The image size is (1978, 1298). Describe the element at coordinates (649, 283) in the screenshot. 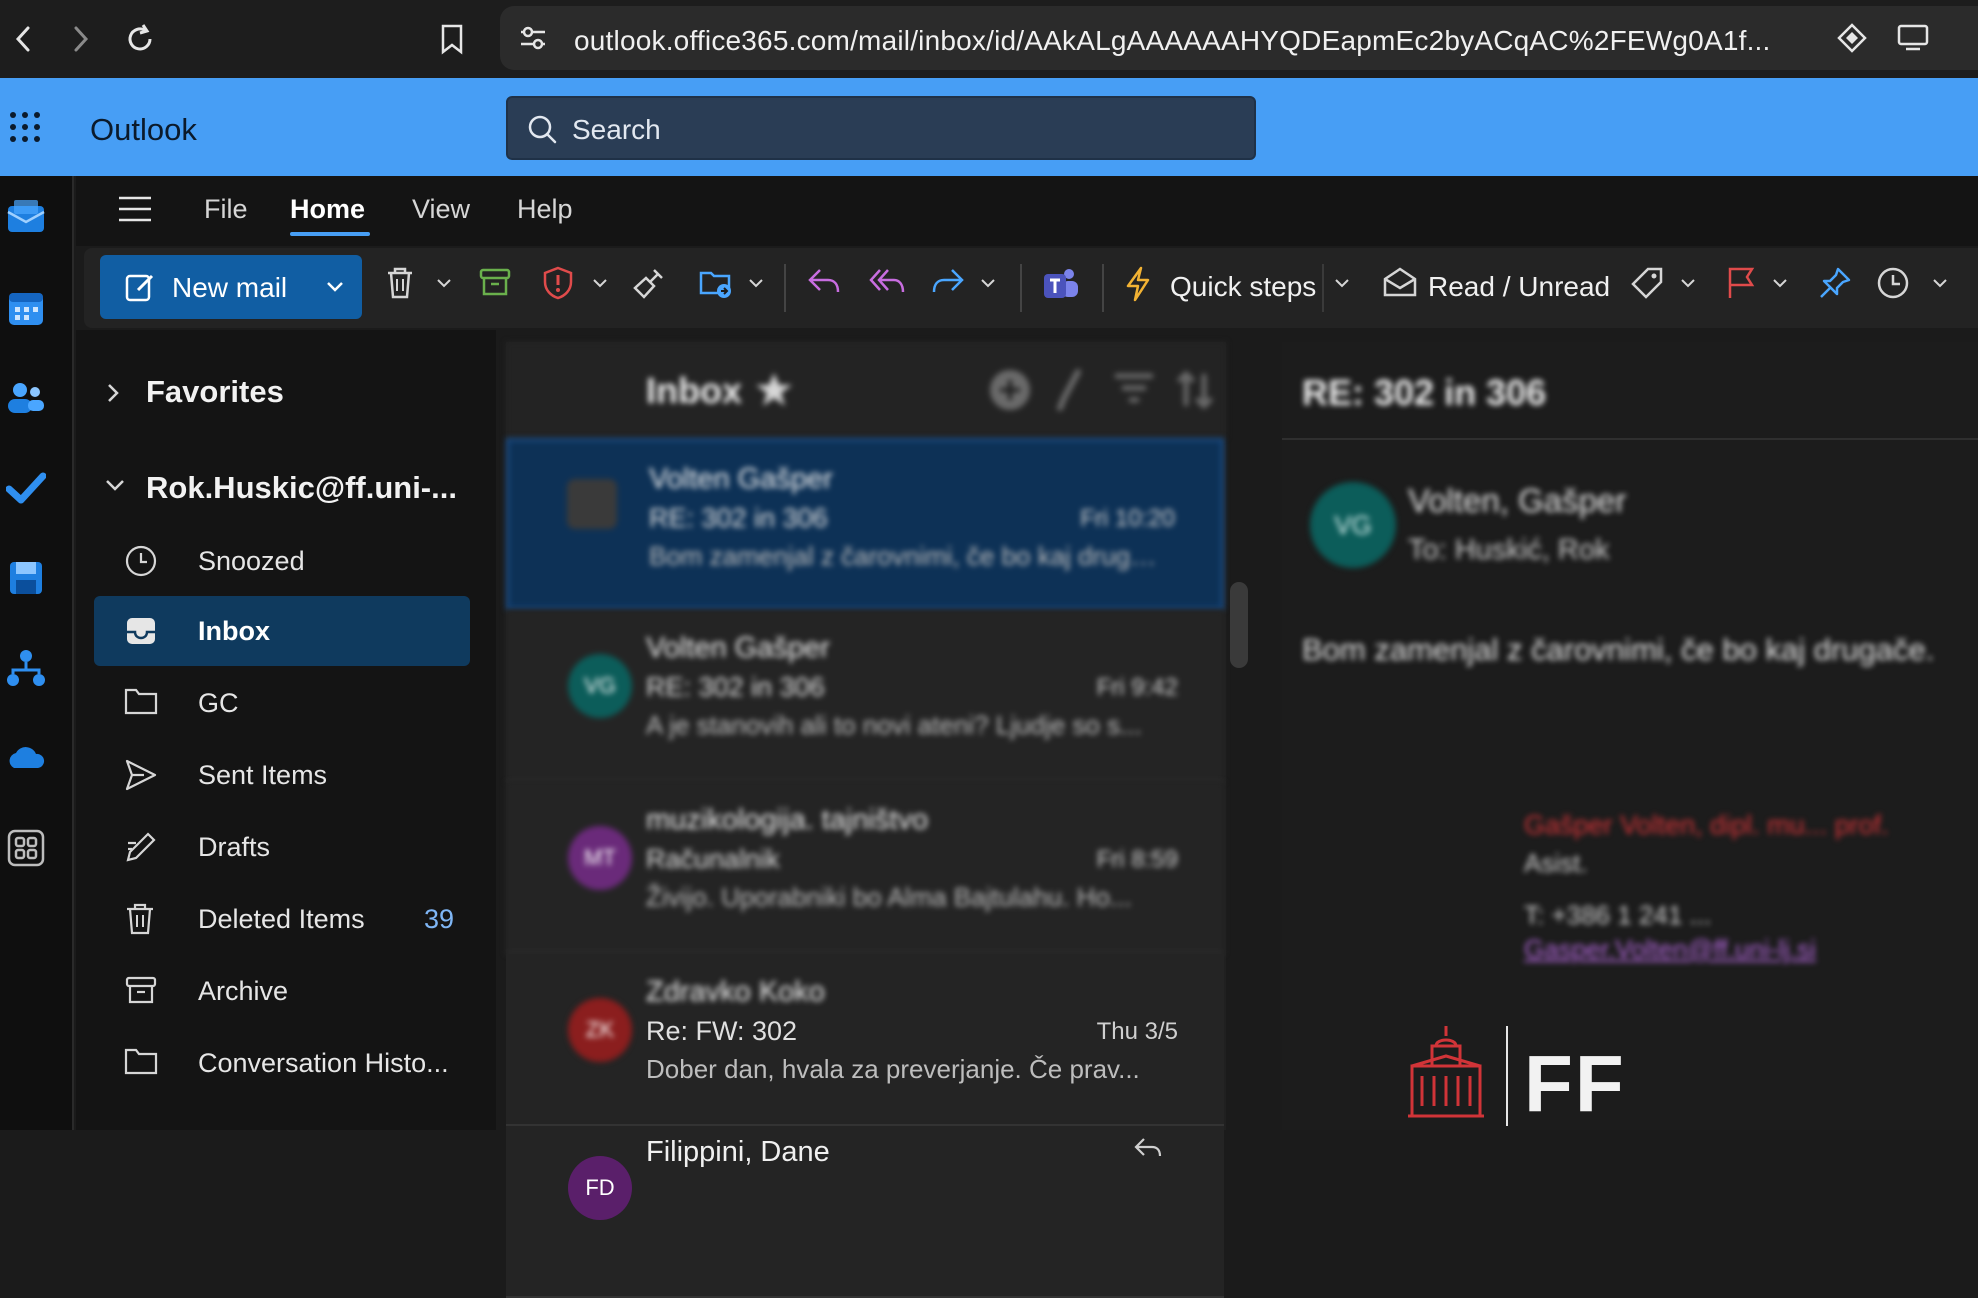

I see `sweep-icon` at that location.